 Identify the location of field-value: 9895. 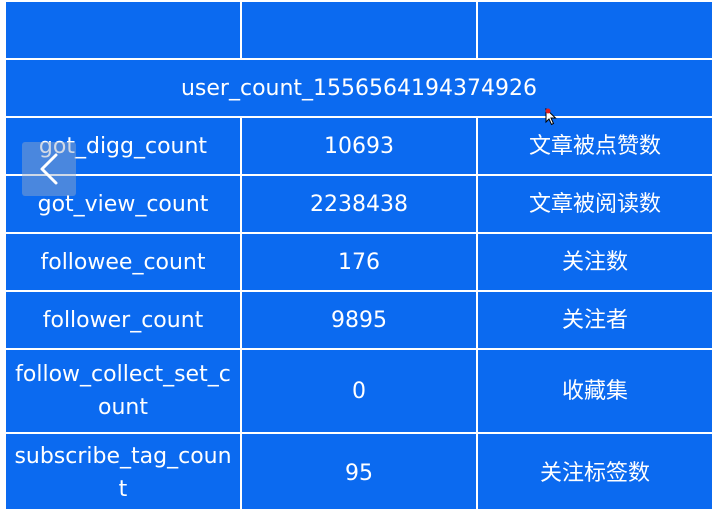
(359, 320).